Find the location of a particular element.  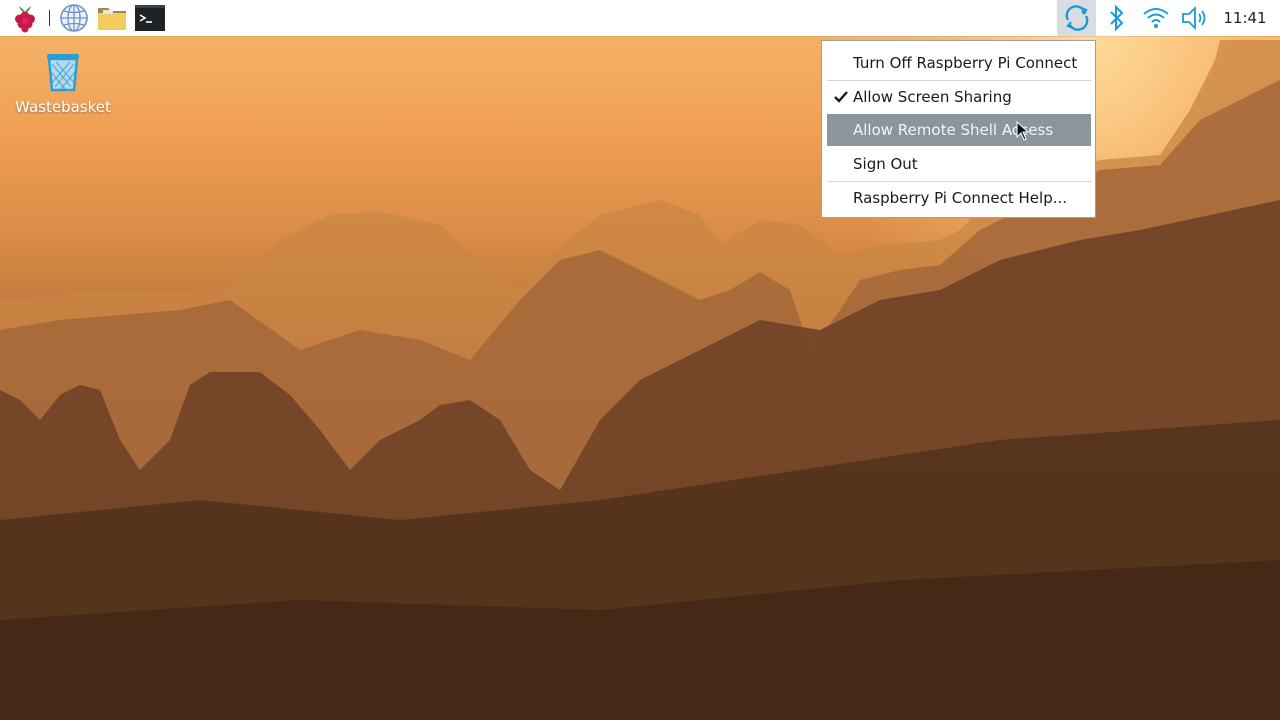

file-manager-button is located at coordinates (112, 18).